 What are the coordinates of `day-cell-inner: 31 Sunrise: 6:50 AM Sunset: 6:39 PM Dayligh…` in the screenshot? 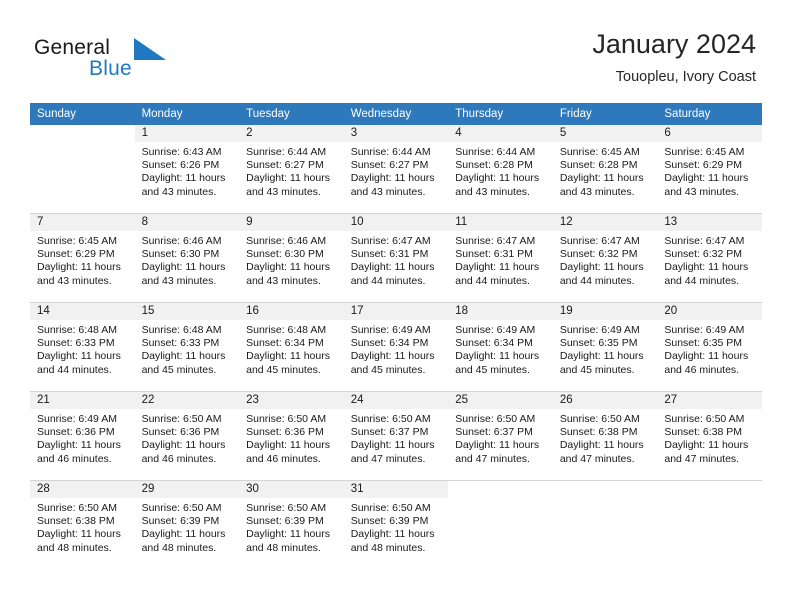 It's located at (396, 525).